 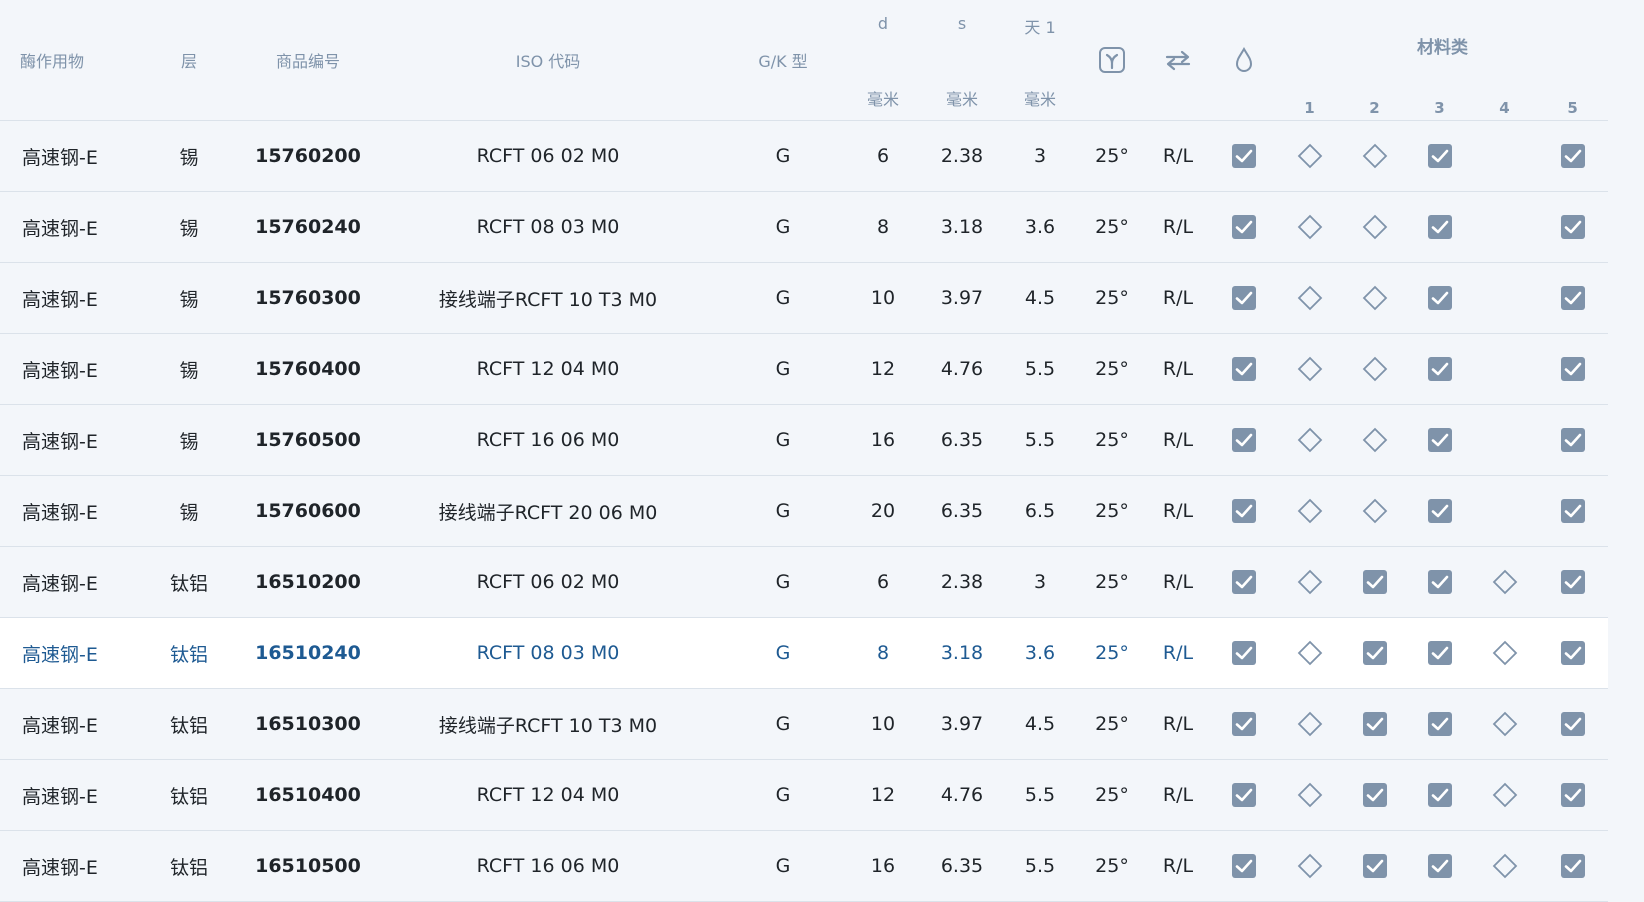 I want to click on col-header-layer: 层, so click(x=189, y=60).